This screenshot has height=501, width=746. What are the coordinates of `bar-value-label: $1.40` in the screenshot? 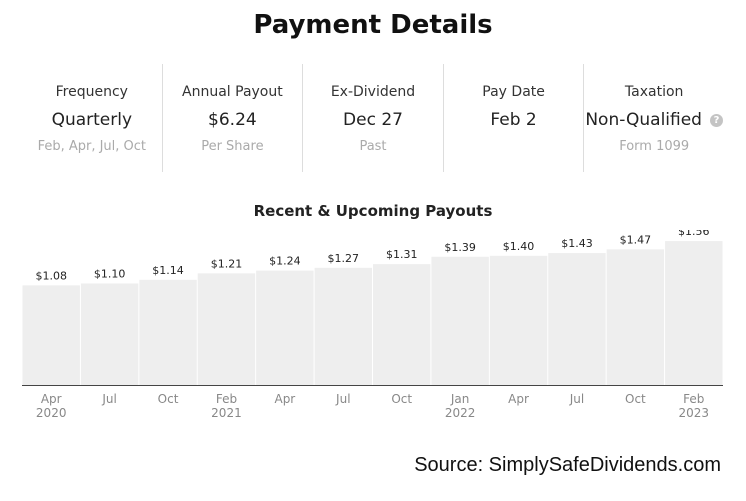 It's located at (519, 246).